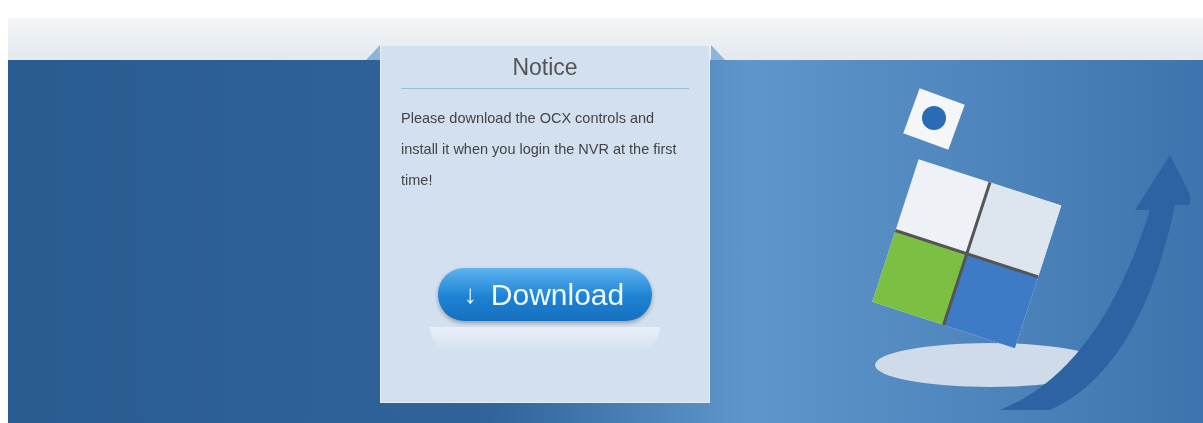 The height and width of the screenshot is (423, 1203). What do you see at coordinates (470, 294) in the screenshot?
I see `download-icon: ↓` at bounding box center [470, 294].